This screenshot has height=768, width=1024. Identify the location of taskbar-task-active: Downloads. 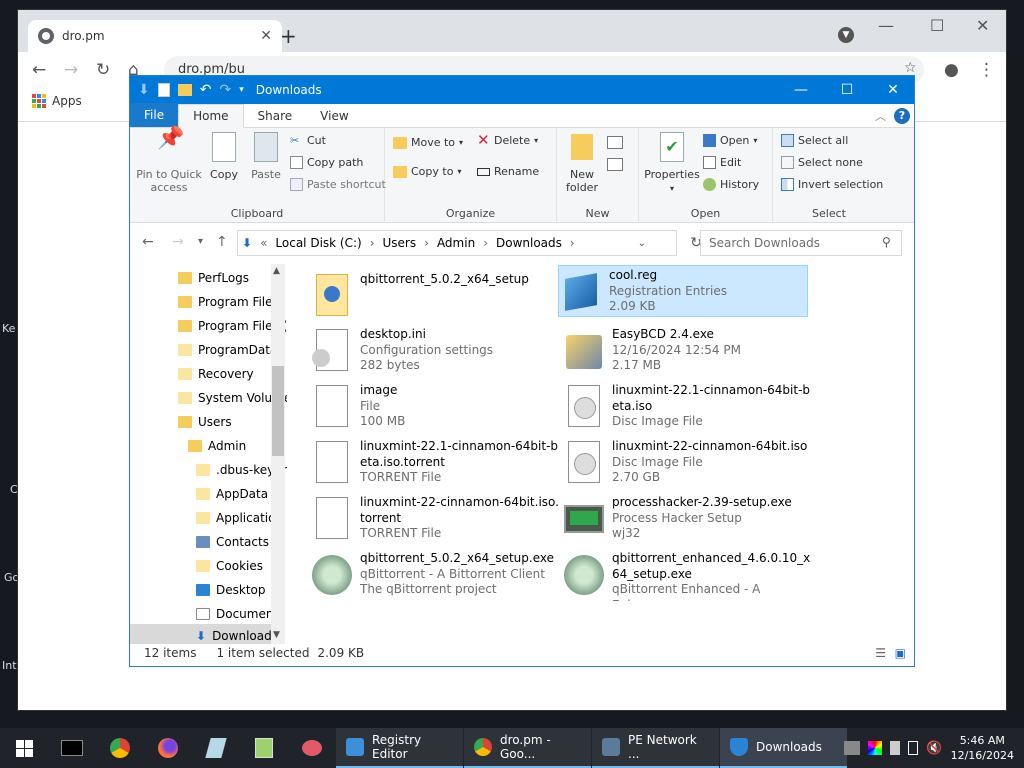
(783, 748).